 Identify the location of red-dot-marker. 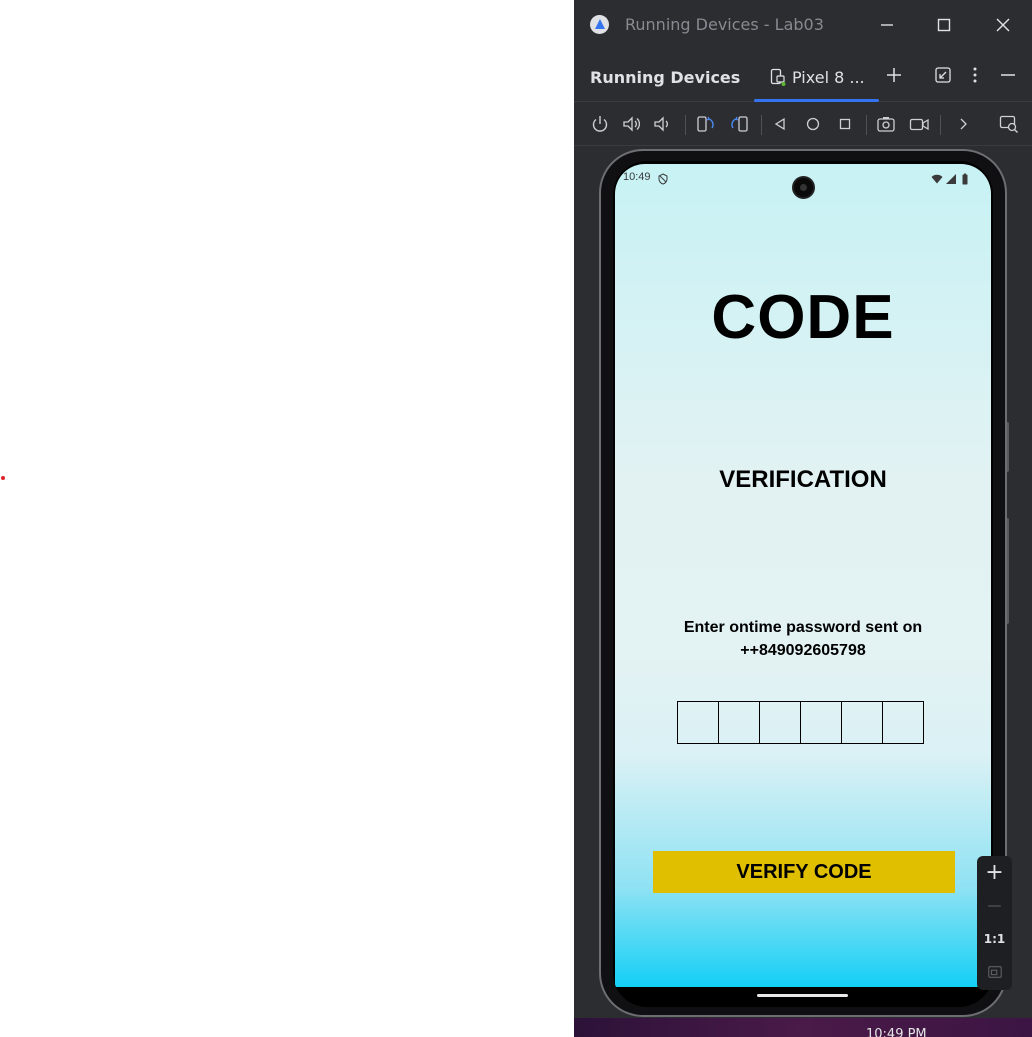
(3, 478).